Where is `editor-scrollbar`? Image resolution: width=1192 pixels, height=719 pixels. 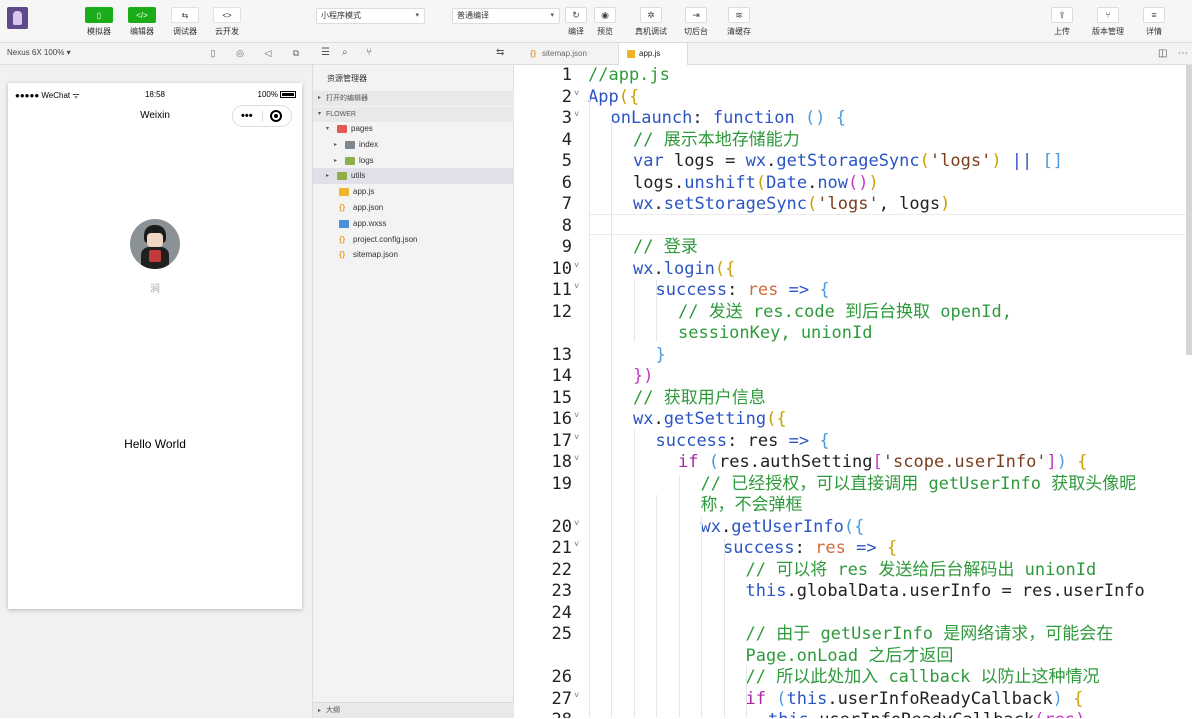
editor-scrollbar is located at coordinates (1189, 210).